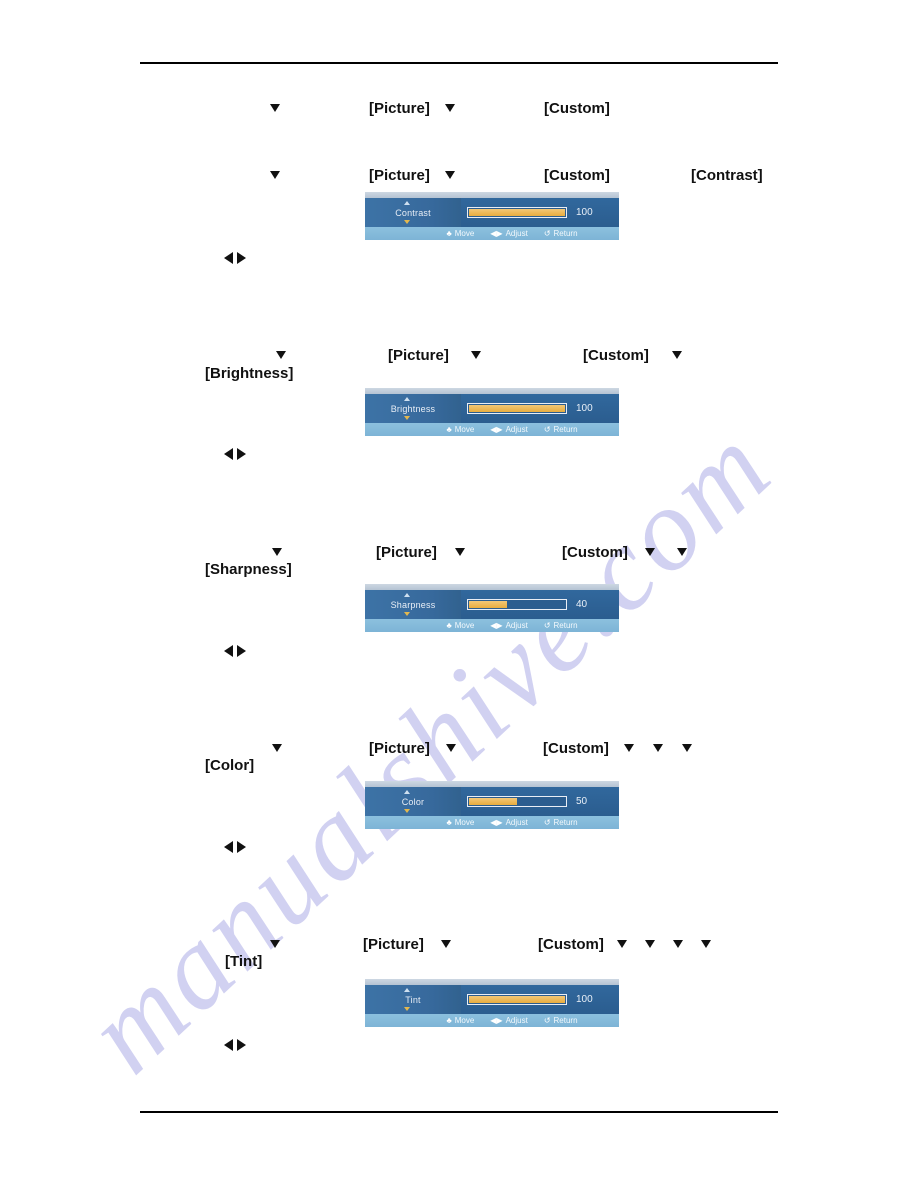 Image resolution: width=918 pixels, height=1188 pixels. I want to click on osd-label-column: Tint, so click(413, 999).